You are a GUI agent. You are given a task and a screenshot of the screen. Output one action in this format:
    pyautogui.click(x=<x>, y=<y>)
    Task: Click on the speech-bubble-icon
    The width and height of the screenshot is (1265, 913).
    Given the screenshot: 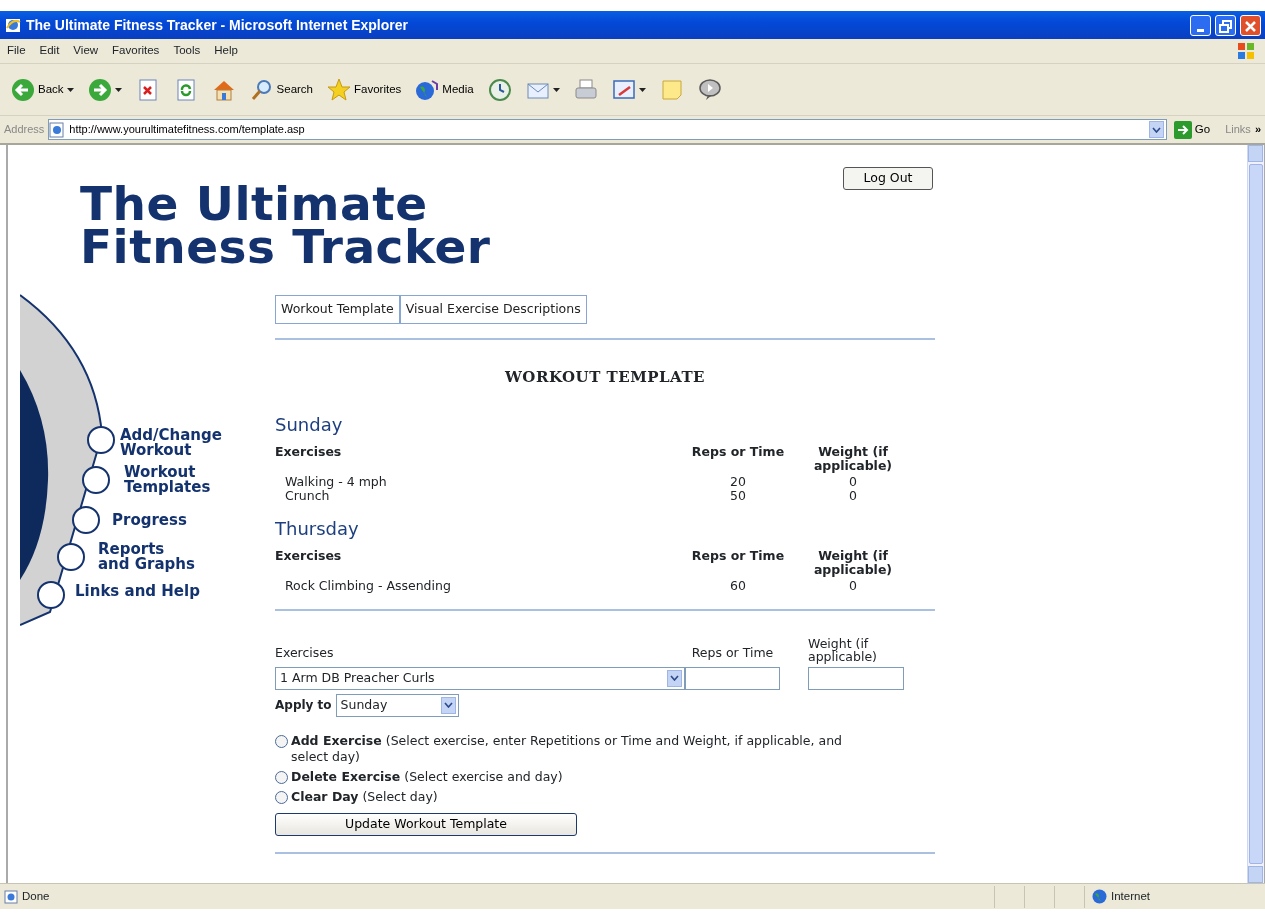 What is the action you would take?
    pyautogui.click(x=709, y=89)
    